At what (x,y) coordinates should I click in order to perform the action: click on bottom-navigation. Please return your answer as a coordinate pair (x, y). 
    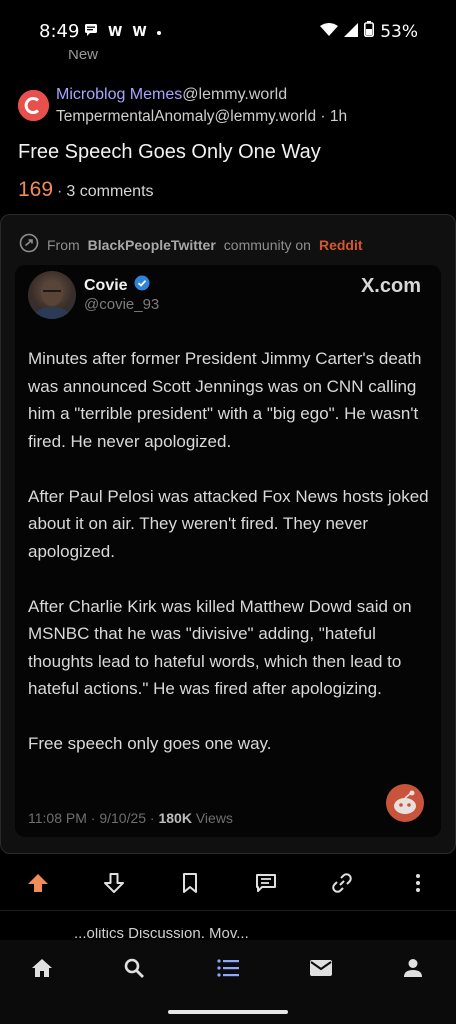
    Looking at the image, I should click on (228, 982).